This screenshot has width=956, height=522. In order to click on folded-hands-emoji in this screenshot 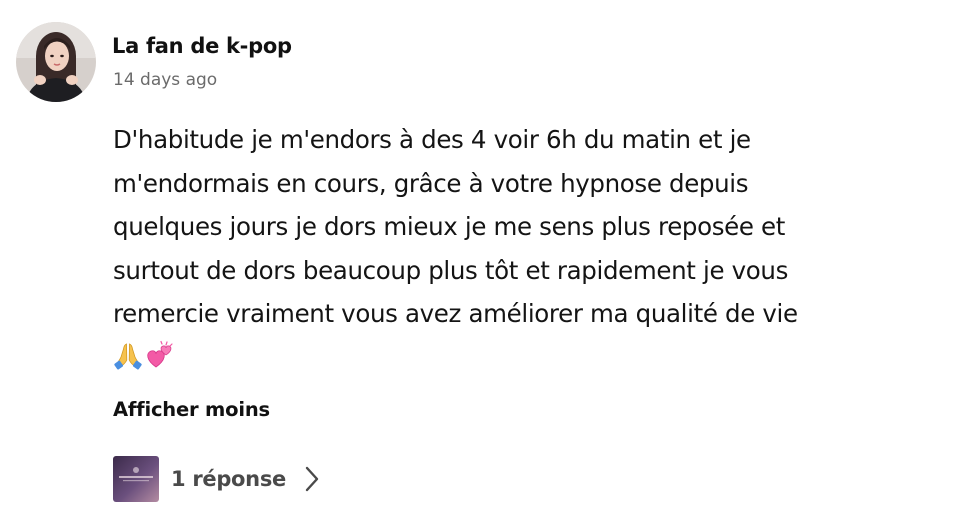, I will do `click(128, 355)`.